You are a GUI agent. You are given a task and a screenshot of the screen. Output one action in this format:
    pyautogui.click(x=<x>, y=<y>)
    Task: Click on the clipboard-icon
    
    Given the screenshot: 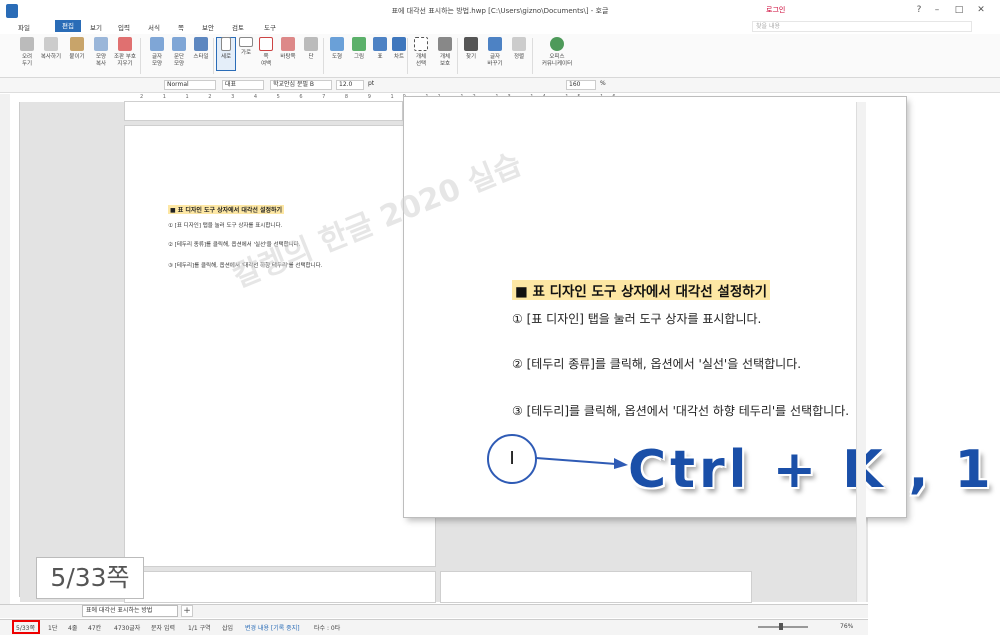 What is the action you would take?
    pyautogui.click(x=77, y=44)
    